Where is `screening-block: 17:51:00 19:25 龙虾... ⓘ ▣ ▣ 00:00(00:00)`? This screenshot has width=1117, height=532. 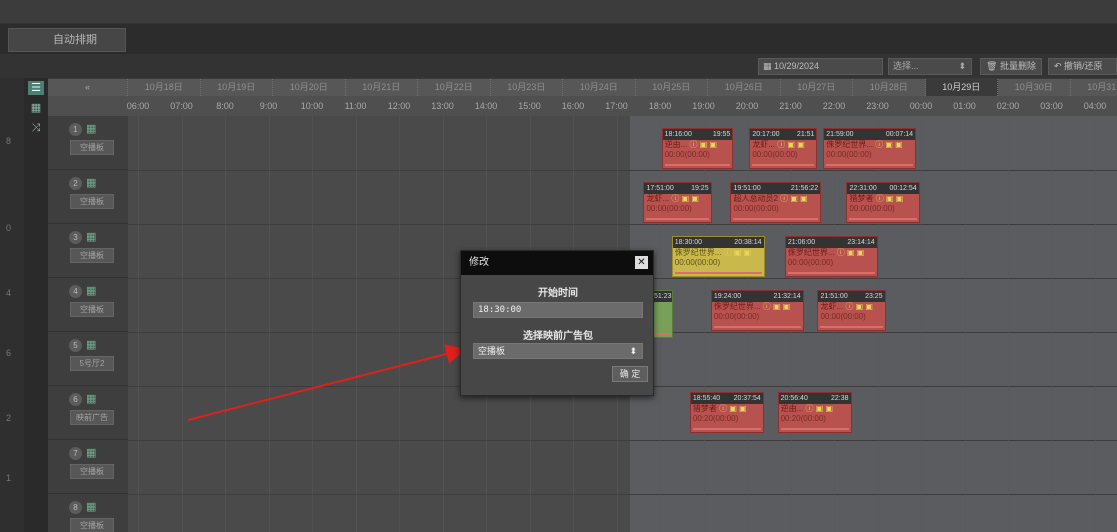 screening-block: 17:51:00 19:25 龙虾... ⓘ ▣ ▣ 00:00(00:00) is located at coordinates (677, 202).